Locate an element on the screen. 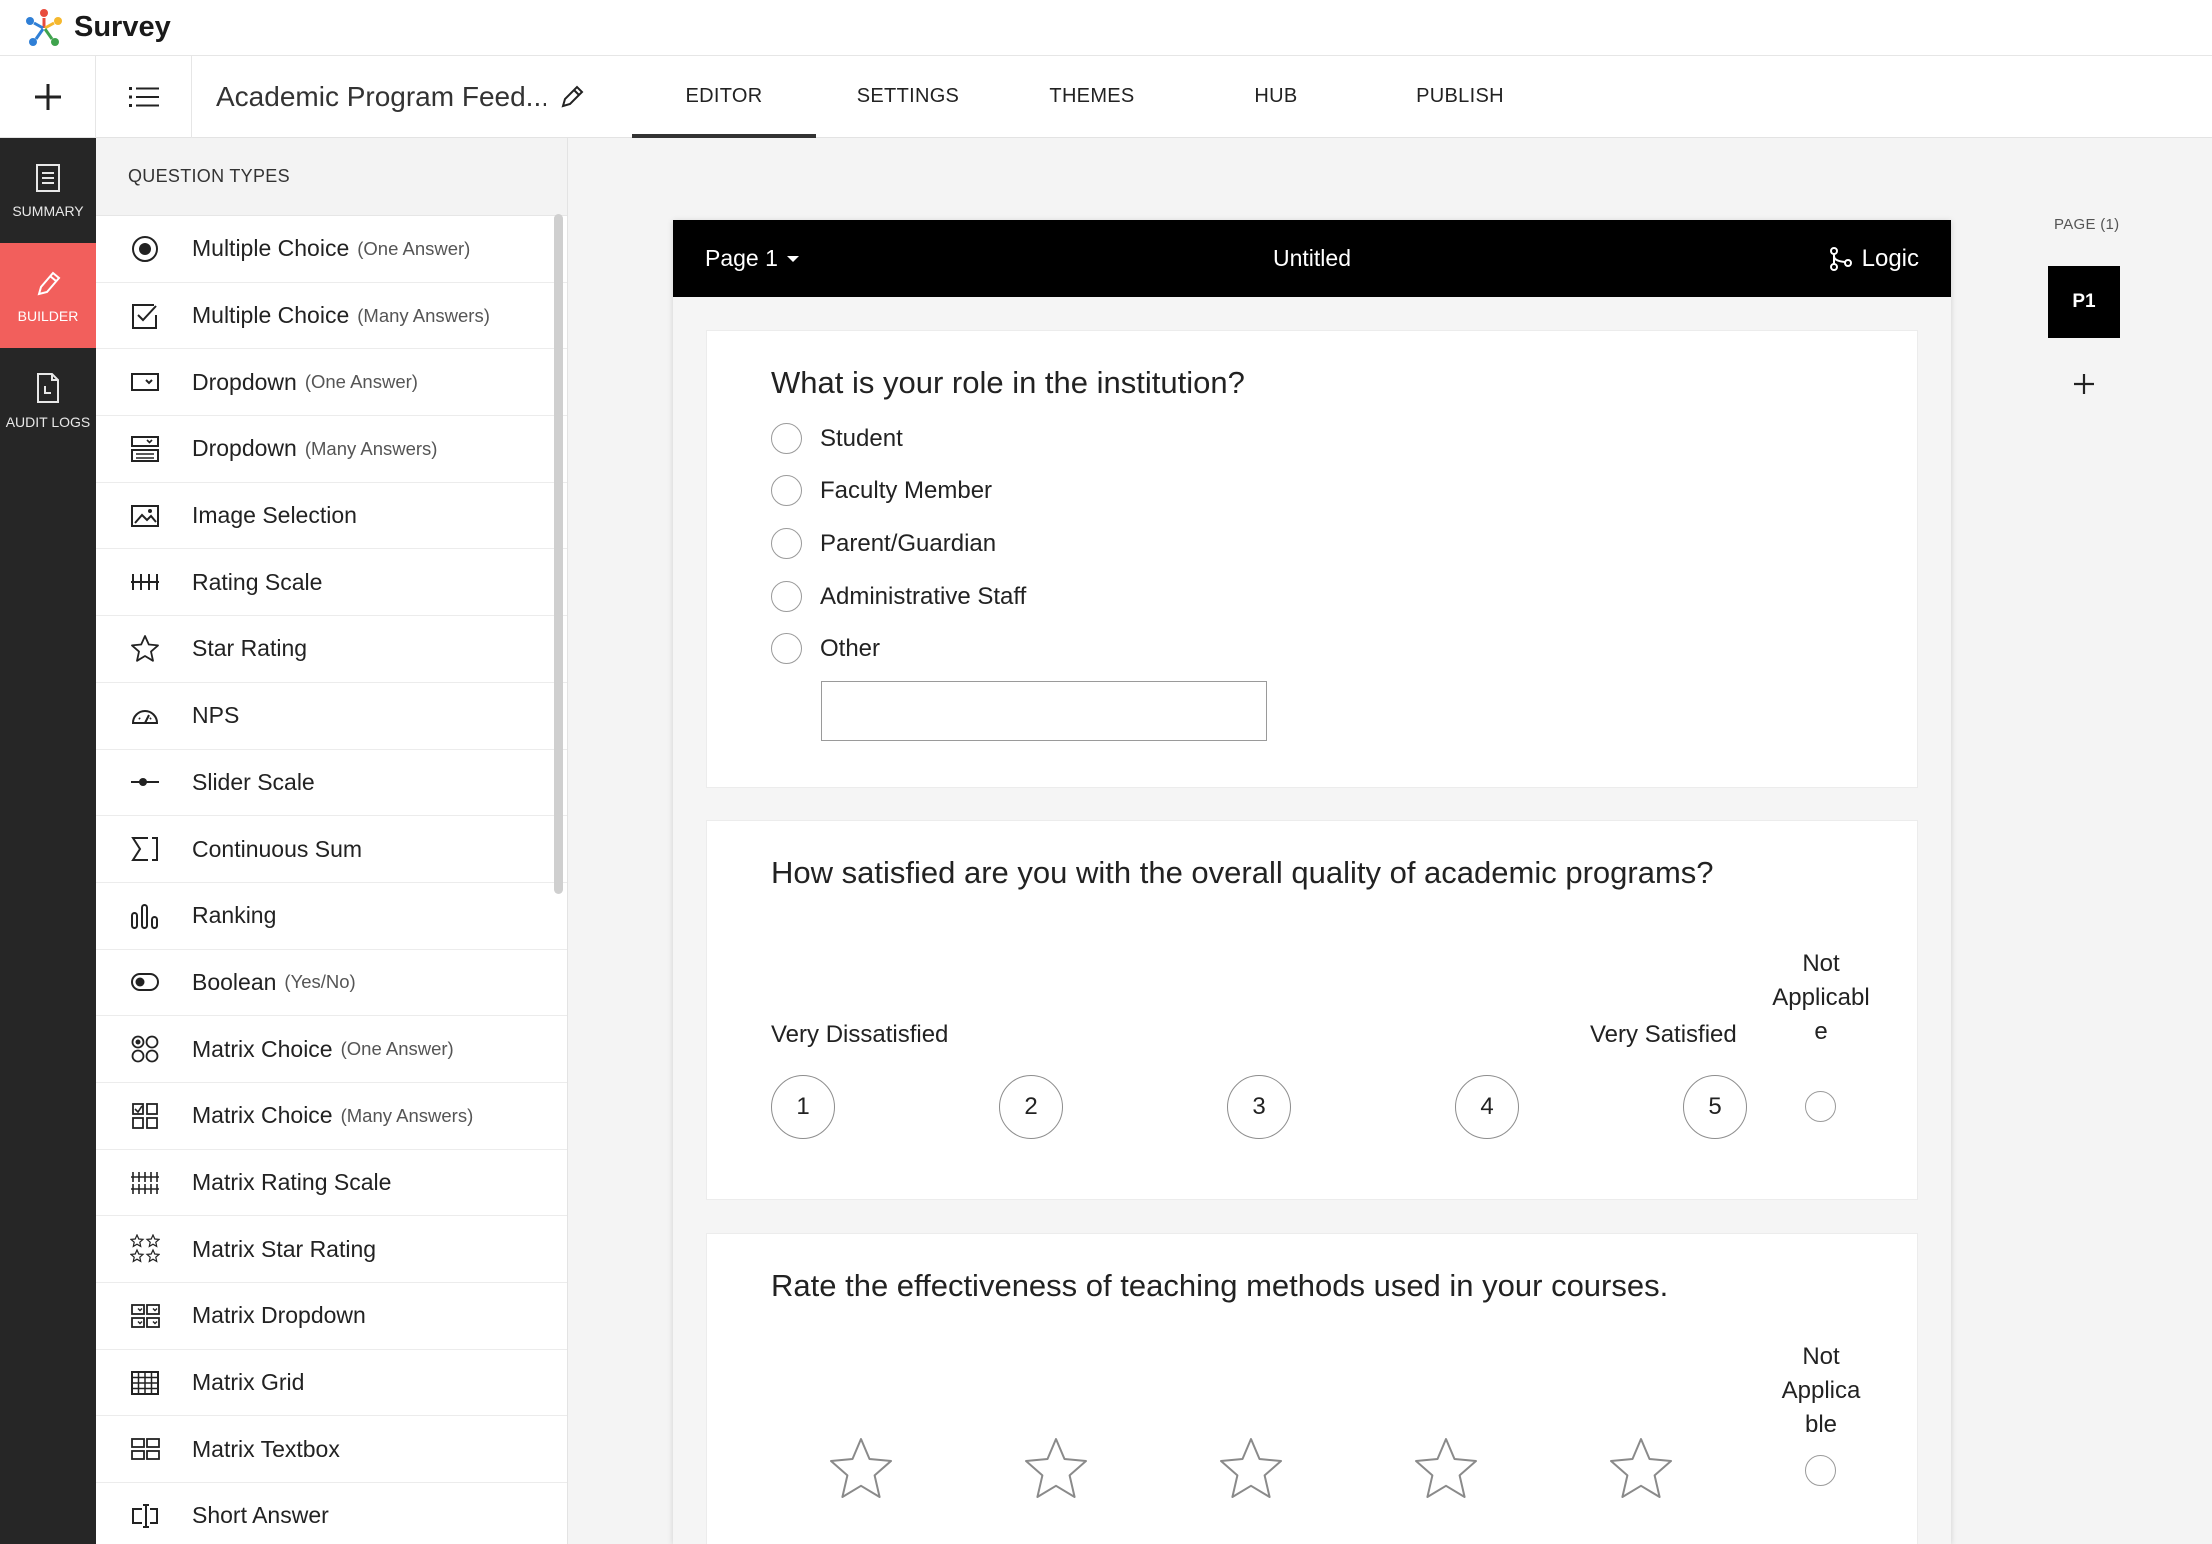 The image size is (2212, 1544). question-types-header: QUESTION TYPES is located at coordinates (331, 177).